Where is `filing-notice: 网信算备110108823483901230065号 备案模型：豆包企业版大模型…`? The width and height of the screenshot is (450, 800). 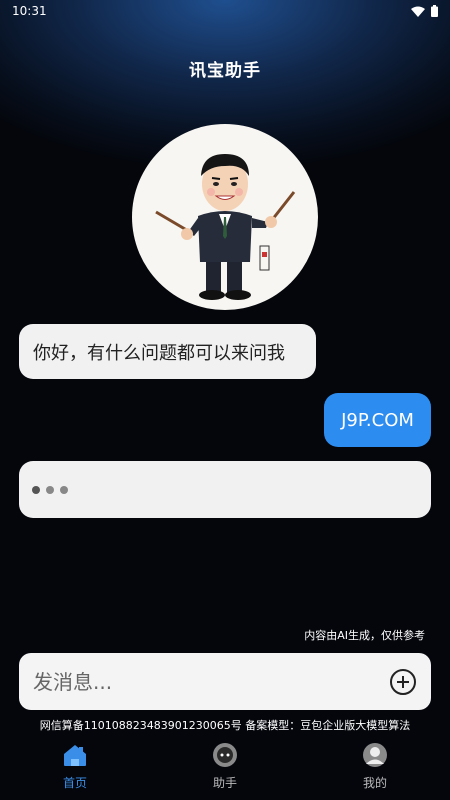
filing-notice: 网信算备110108823483901230065号 备案模型：豆包企业版大模型… is located at coordinates (225, 725).